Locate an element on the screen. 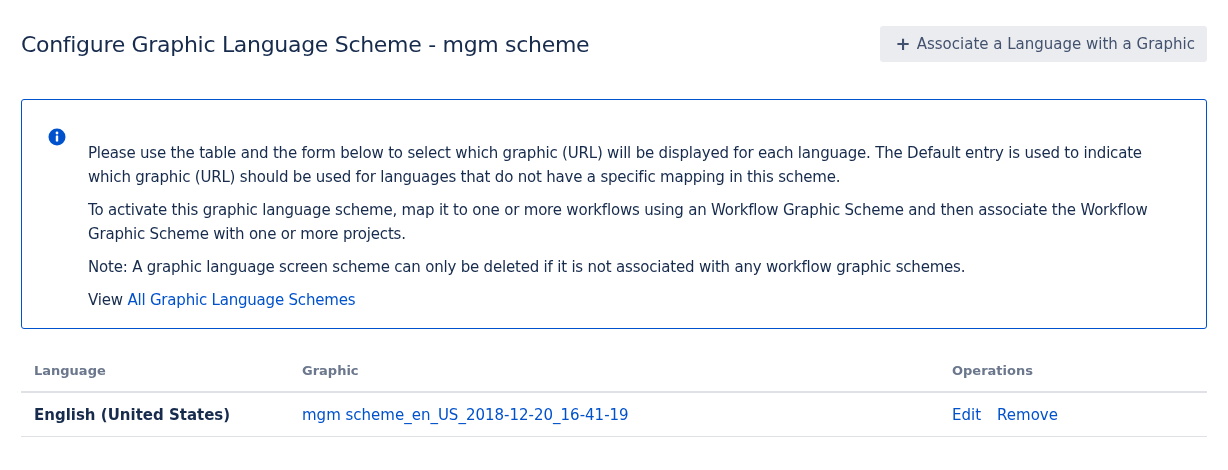 The height and width of the screenshot is (470, 1228). column-header: Graphic is located at coordinates (331, 370).